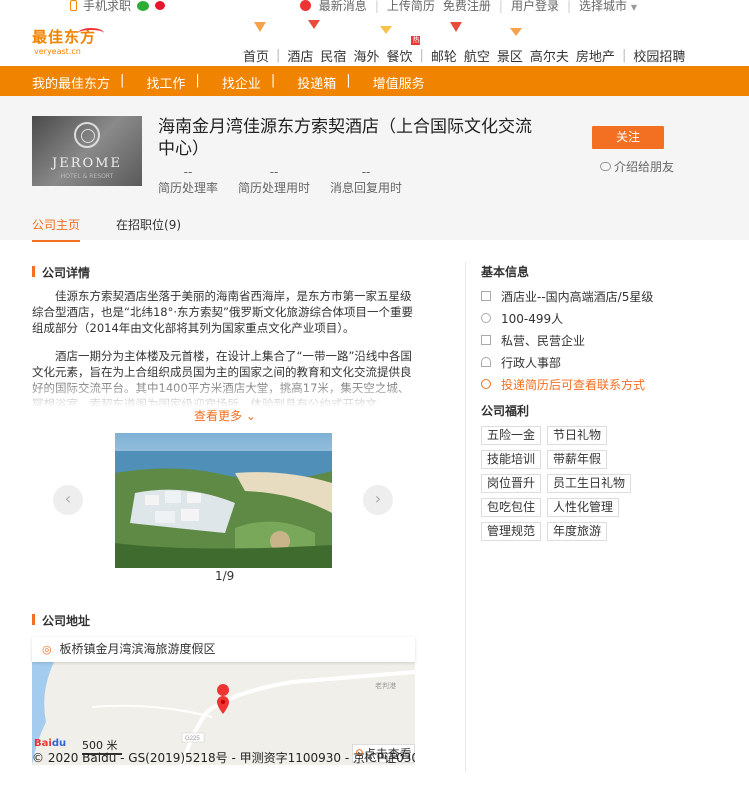 The width and height of the screenshot is (749, 790). I want to click on weibo-icon, so click(160, 5).